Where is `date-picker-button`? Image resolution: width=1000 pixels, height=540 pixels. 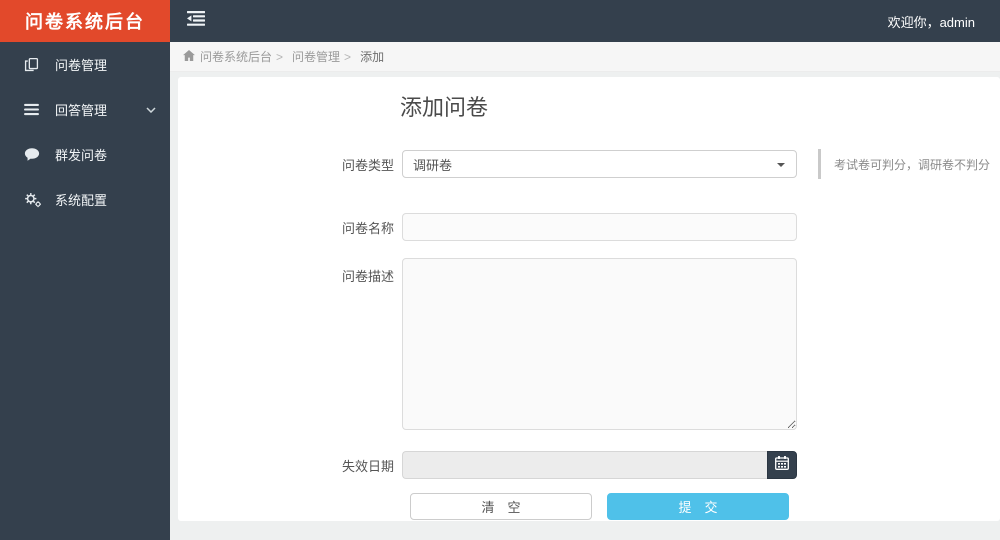
date-picker-button is located at coordinates (782, 465).